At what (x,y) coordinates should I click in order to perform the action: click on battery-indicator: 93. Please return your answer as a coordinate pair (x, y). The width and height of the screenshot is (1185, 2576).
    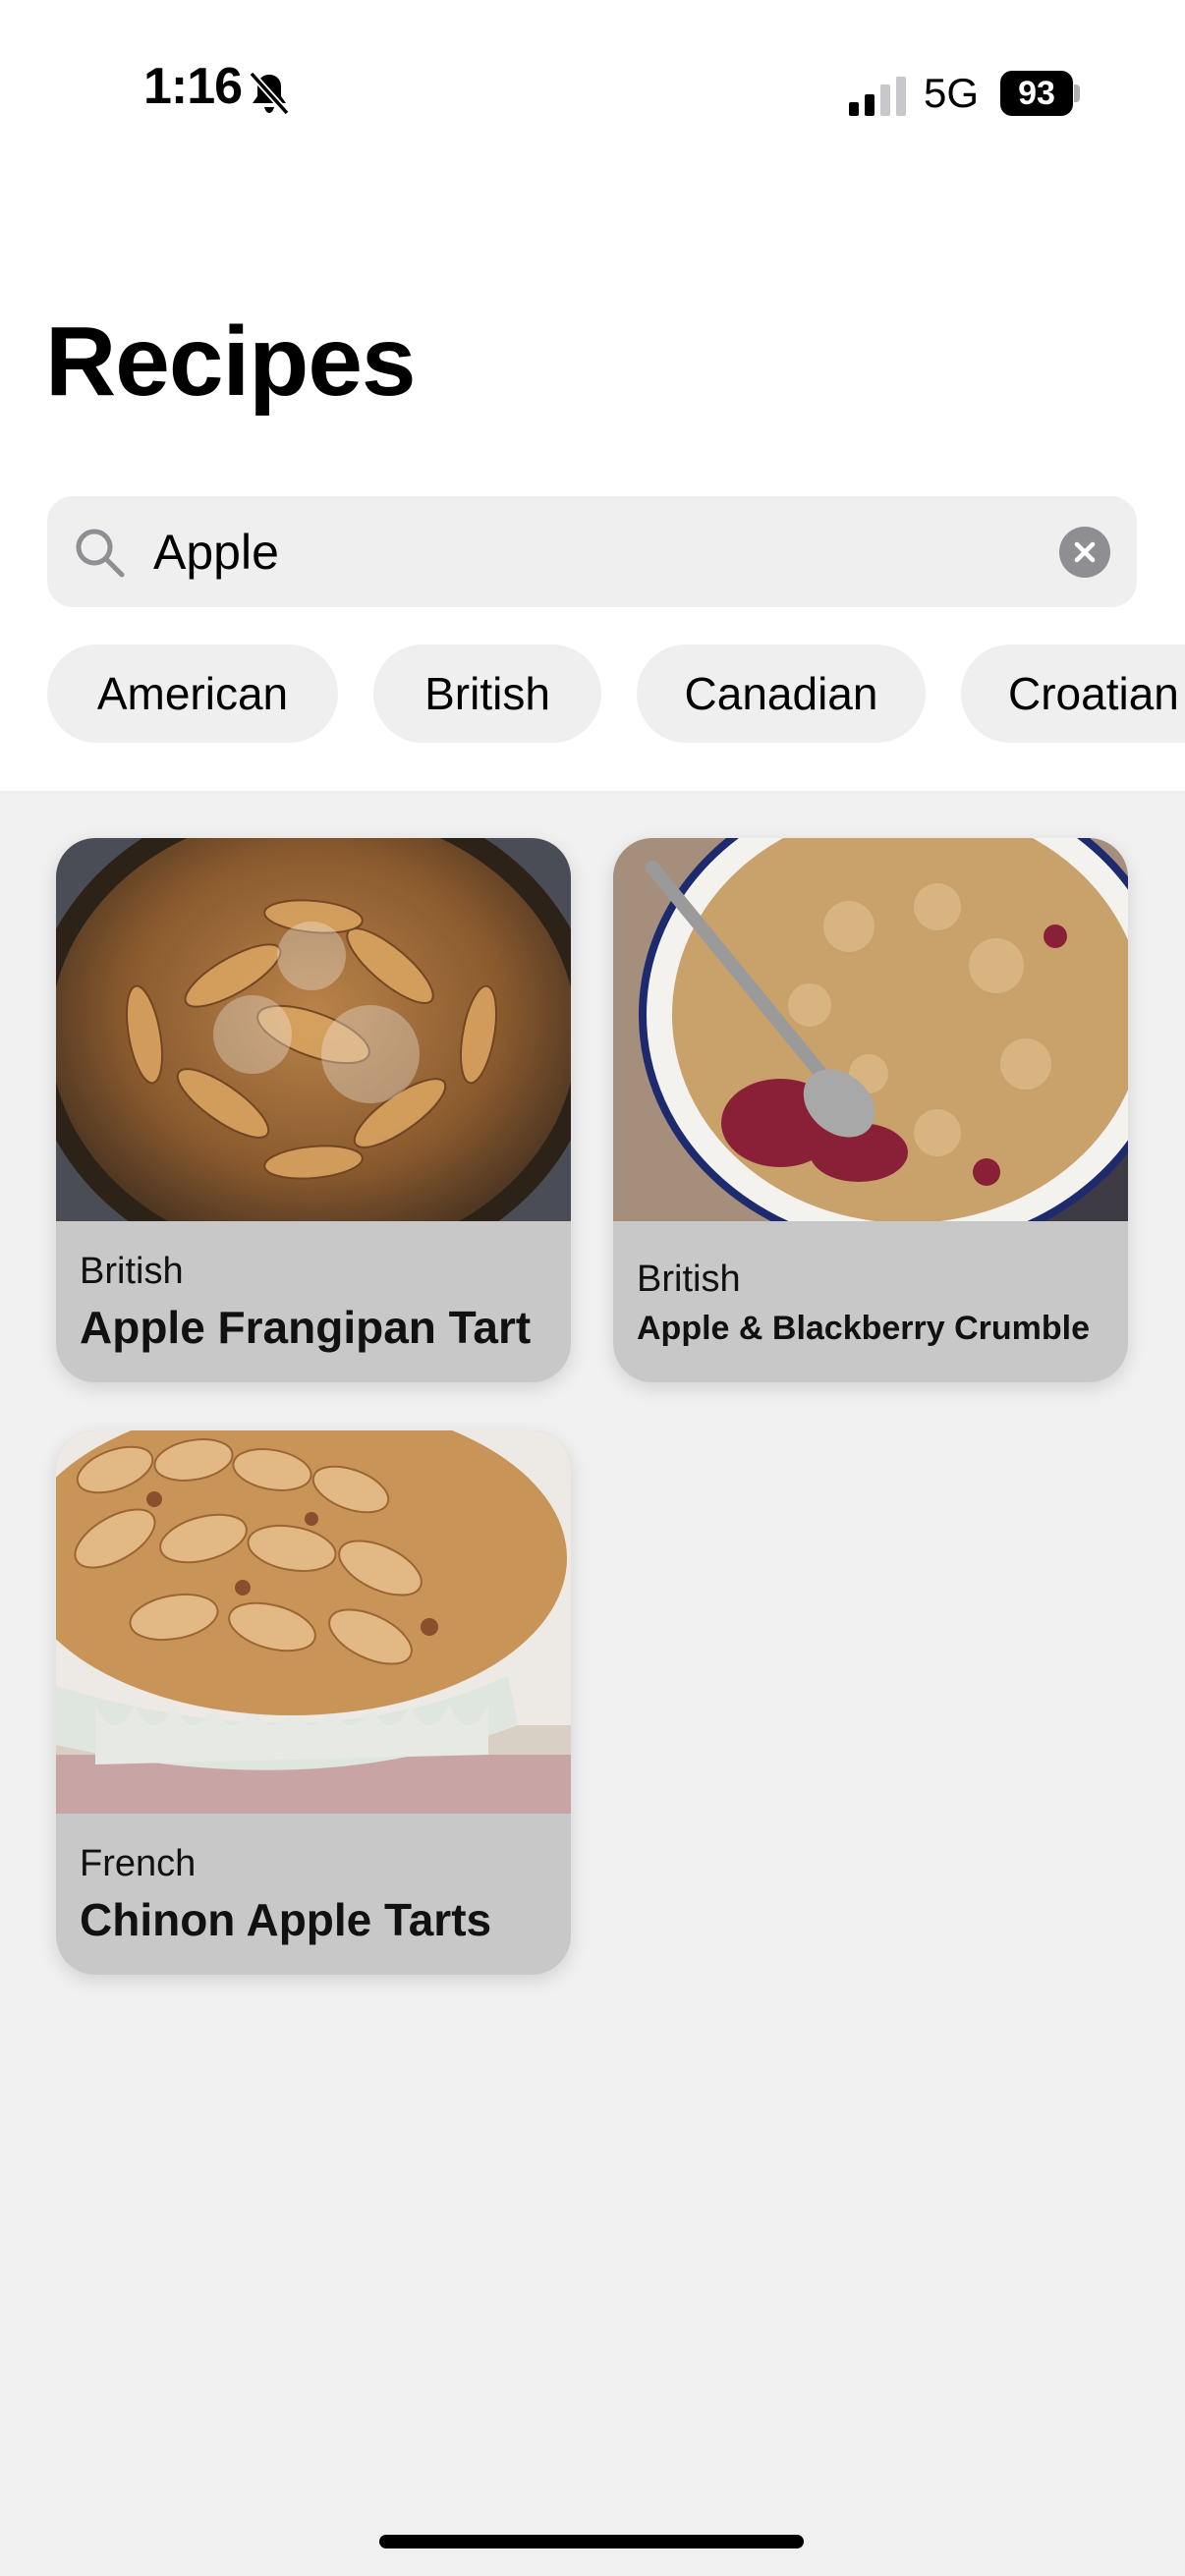
    Looking at the image, I should click on (1037, 93).